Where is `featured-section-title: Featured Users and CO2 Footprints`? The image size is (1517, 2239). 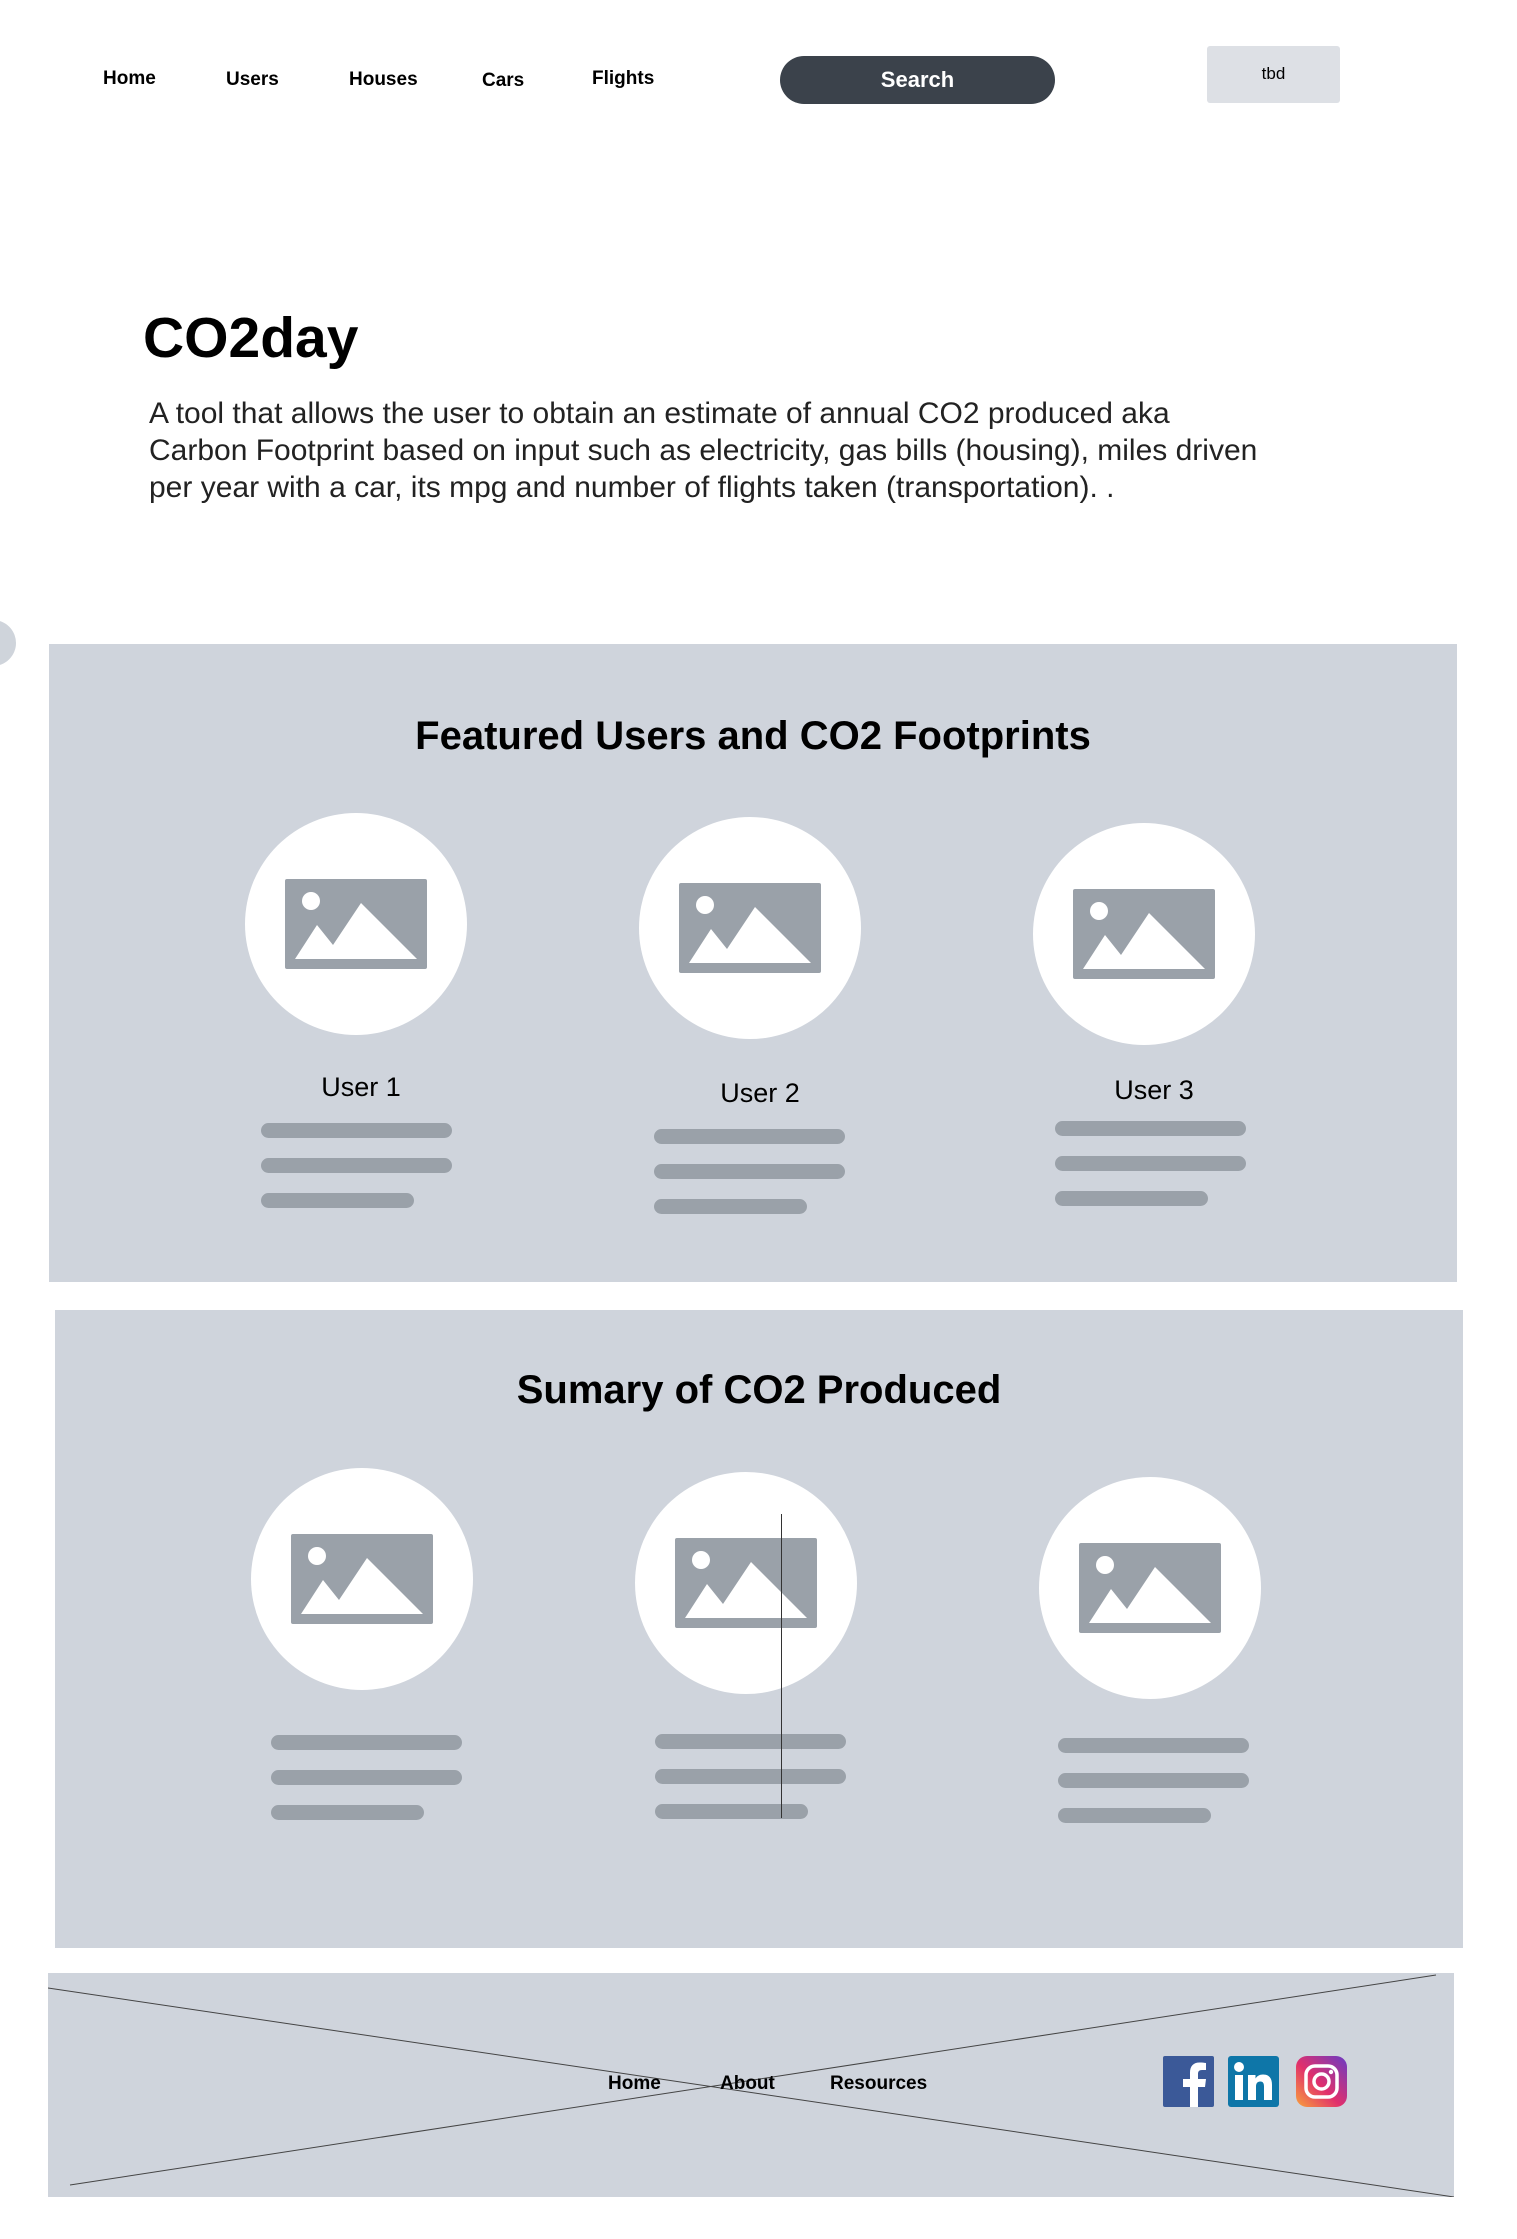
featured-section-title: Featured Users and CO2 Footprints is located at coordinates (753, 736).